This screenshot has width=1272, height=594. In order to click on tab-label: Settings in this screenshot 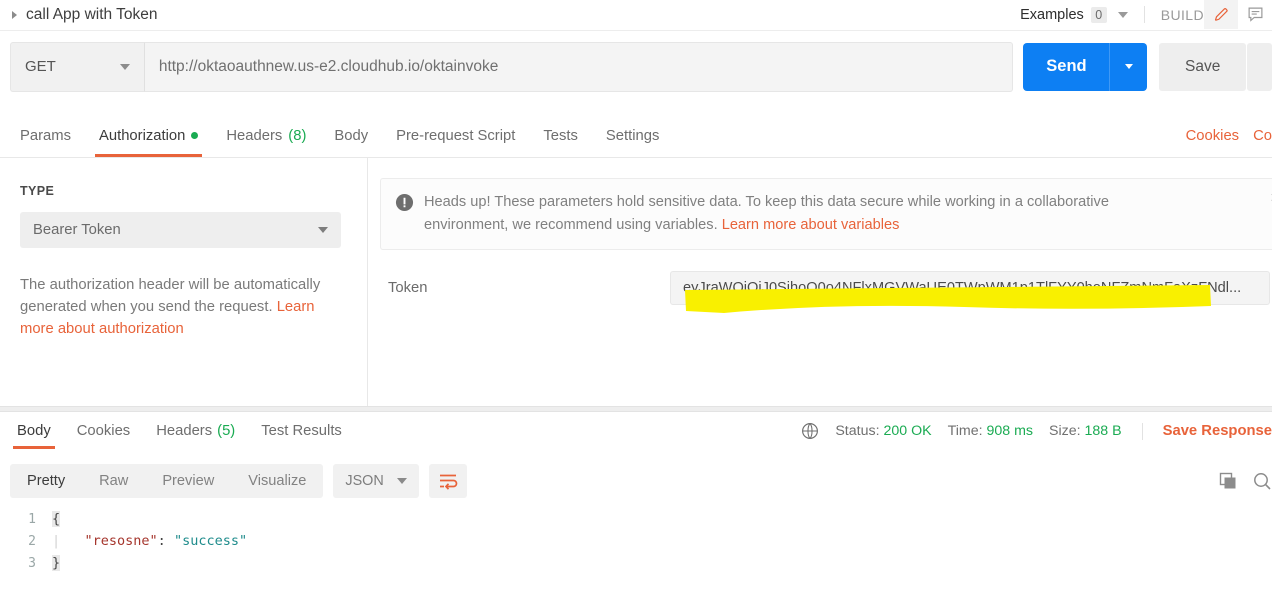, I will do `click(632, 135)`.